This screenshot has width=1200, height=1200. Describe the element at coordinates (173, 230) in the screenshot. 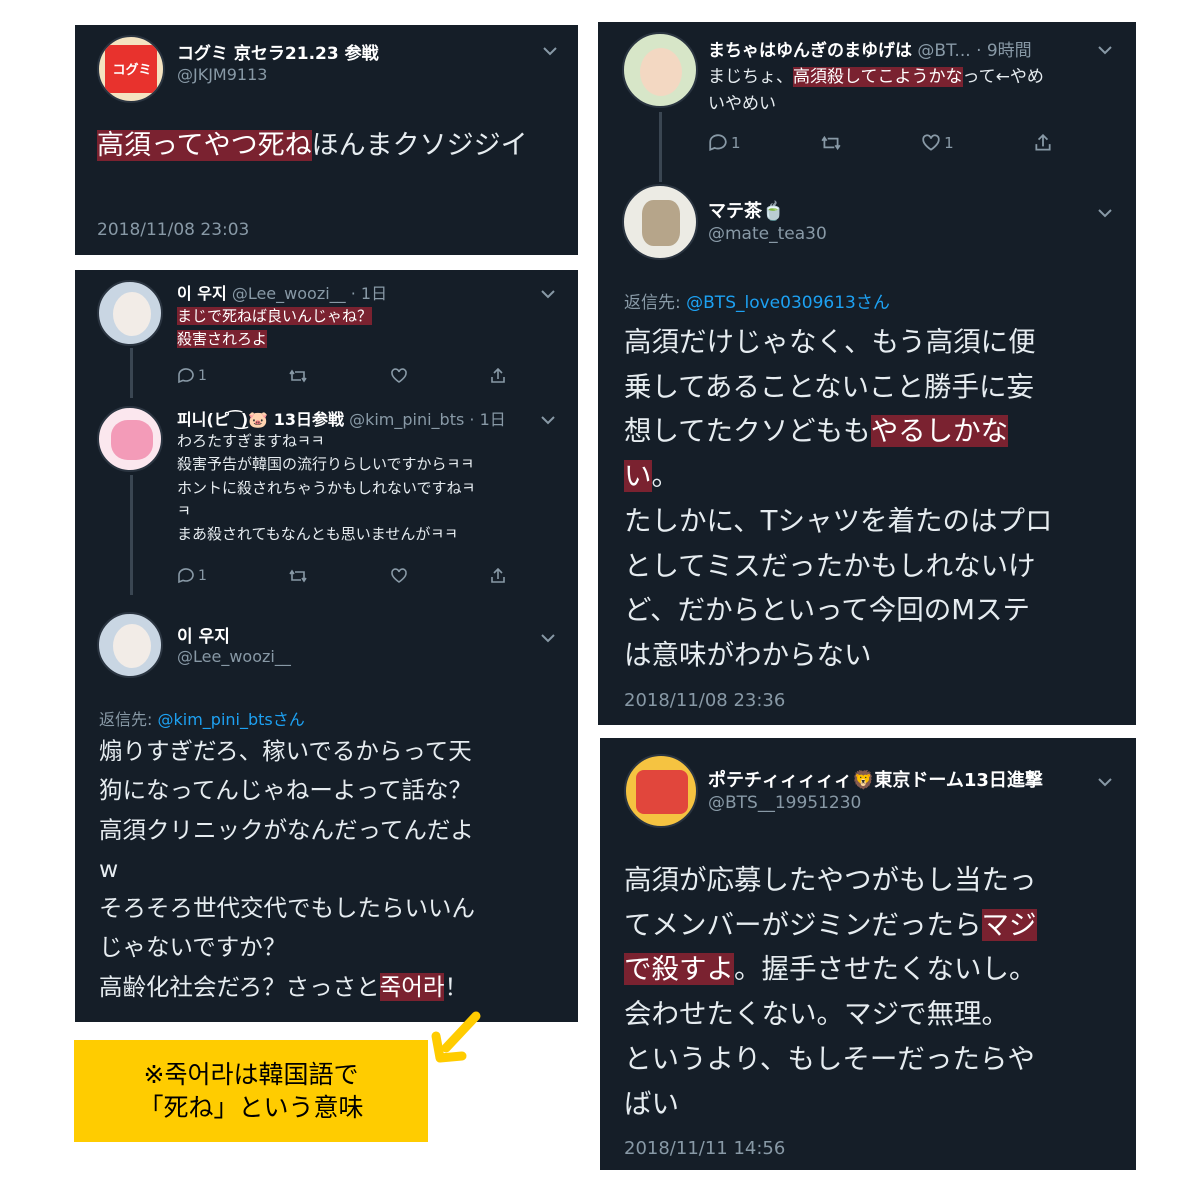

I see `timestamp: 2018/11/08 23:03` at that location.